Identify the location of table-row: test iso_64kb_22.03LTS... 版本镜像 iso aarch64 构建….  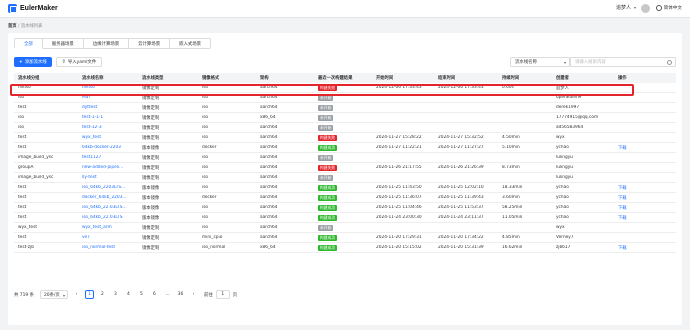
(345, 208).